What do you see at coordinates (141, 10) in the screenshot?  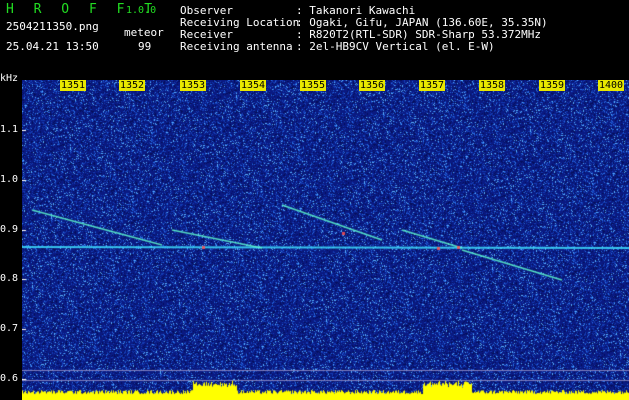 I see `app-version: 1.0.0` at bounding box center [141, 10].